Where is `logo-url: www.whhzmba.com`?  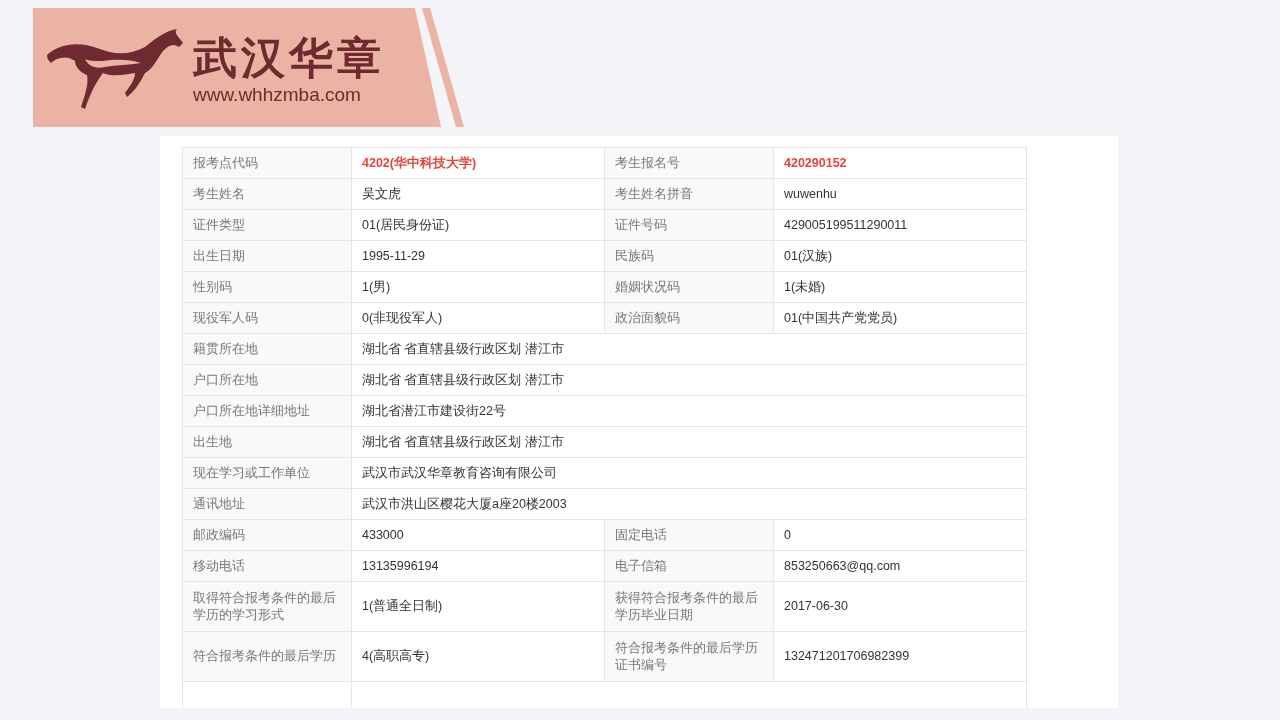 logo-url: www.whhzmba.com is located at coordinates (277, 94).